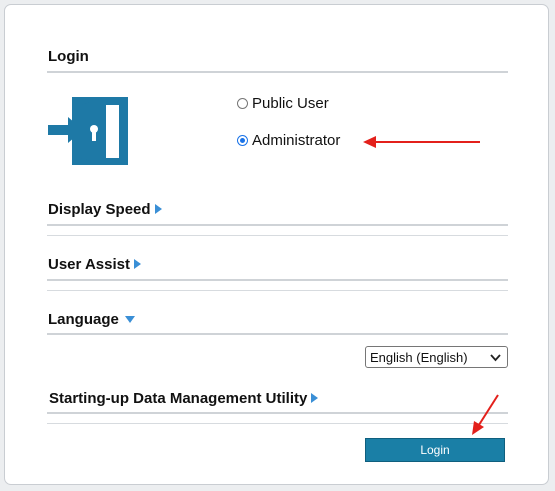  Describe the element at coordinates (290, 103) in the screenshot. I see `radio-public-user-label: Public User` at that location.